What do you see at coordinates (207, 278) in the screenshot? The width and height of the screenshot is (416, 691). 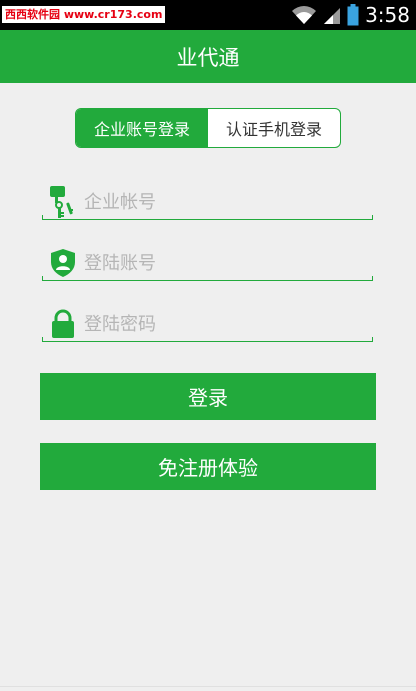 I see `login-account-underline` at bounding box center [207, 278].